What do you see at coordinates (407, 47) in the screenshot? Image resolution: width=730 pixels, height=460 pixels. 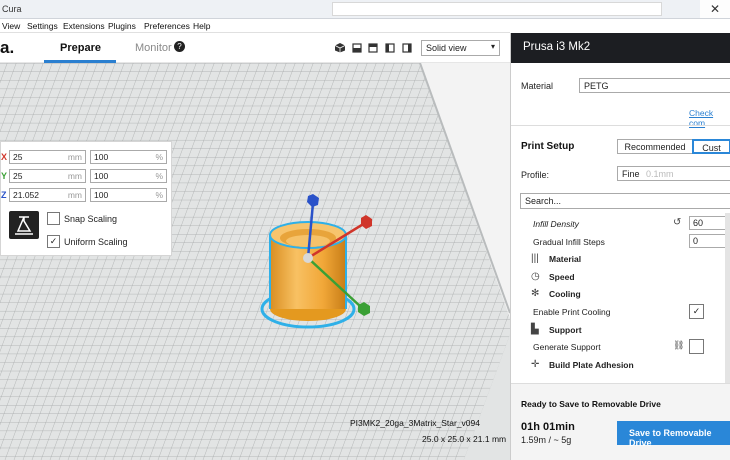 I see `right-view-icon` at bounding box center [407, 47].